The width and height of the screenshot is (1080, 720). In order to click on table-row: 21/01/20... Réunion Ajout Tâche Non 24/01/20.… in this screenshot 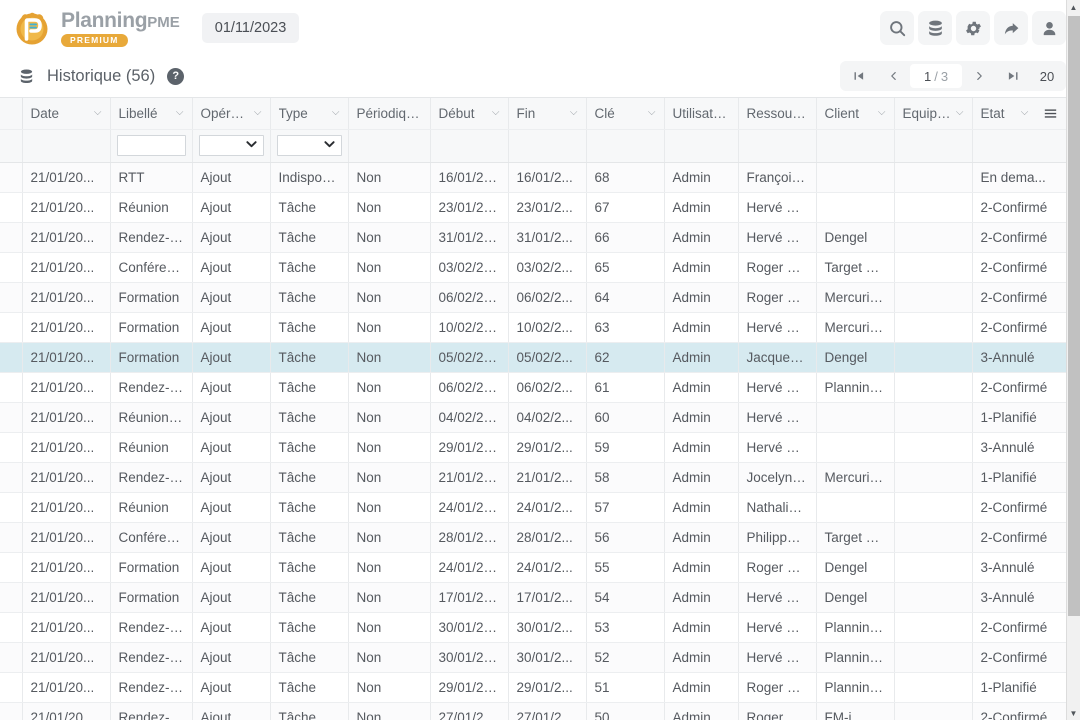, I will do `click(533, 507)`.